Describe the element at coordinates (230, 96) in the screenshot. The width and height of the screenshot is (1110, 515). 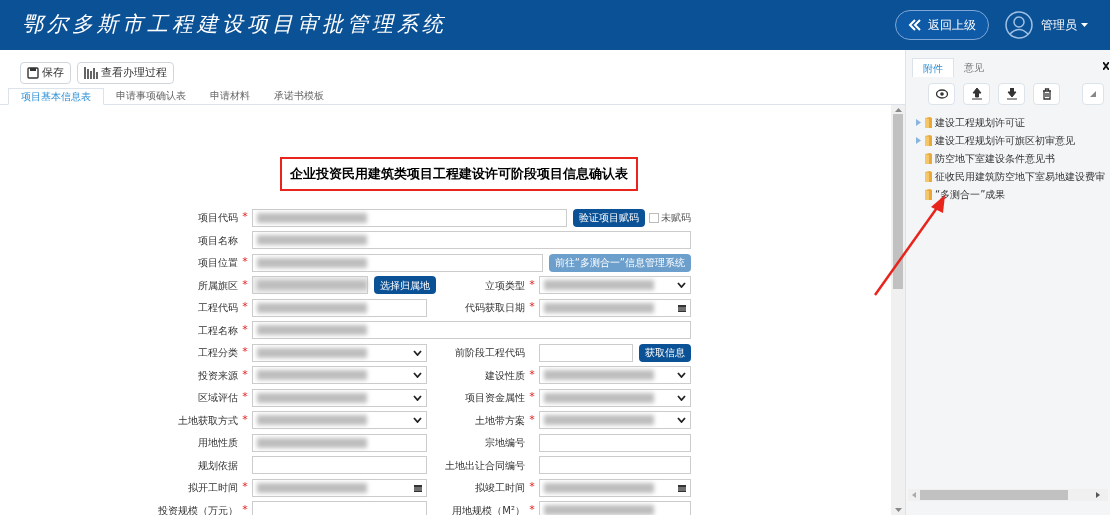
I see `form-tab: 申请材料` at that location.